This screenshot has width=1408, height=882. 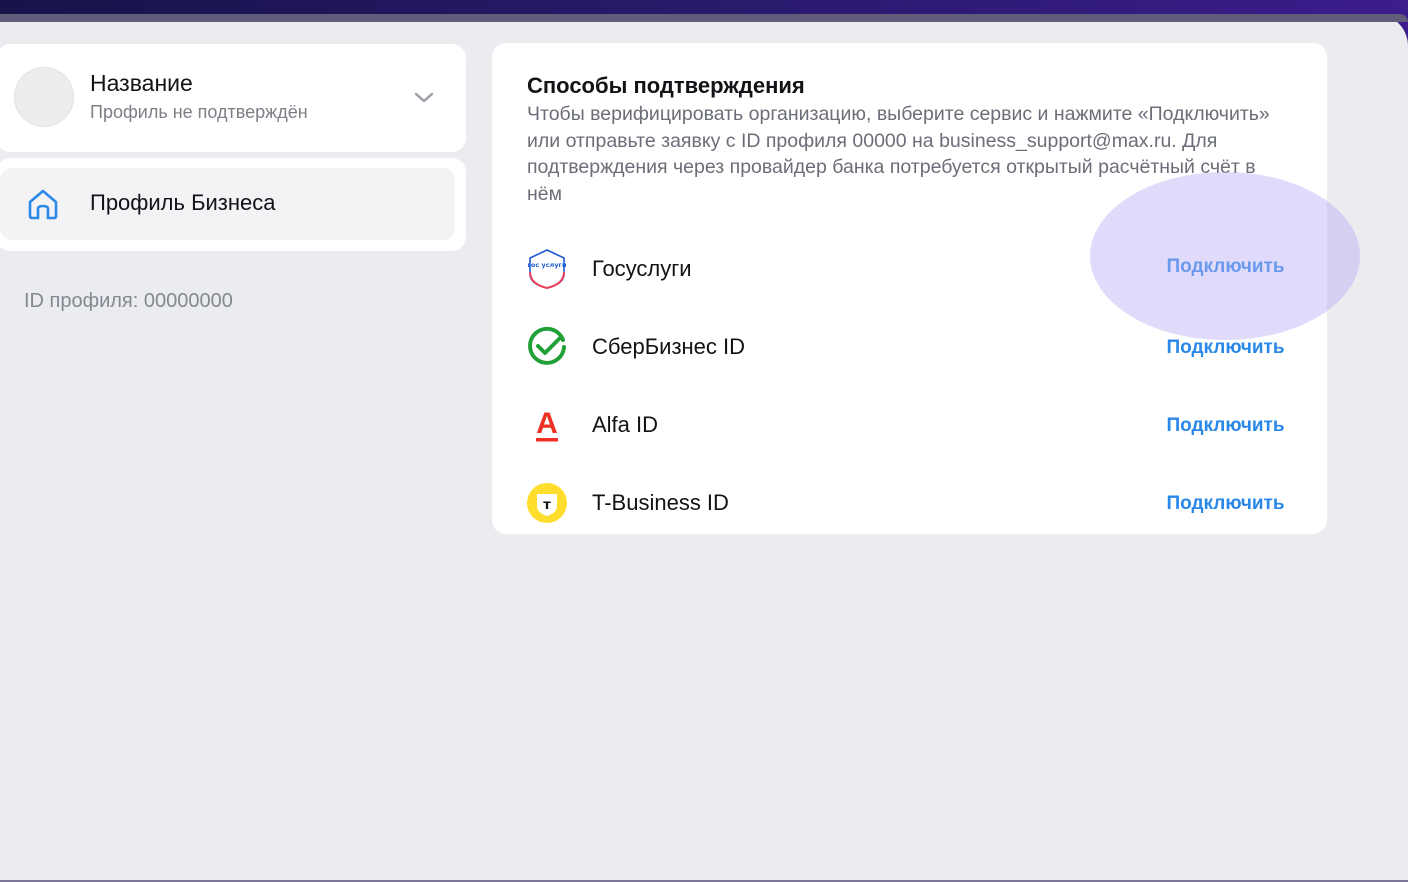 What do you see at coordinates (660, 502) in the screenshot?
I see `method-name: T-Business ID` at bounding box center [660, 502].